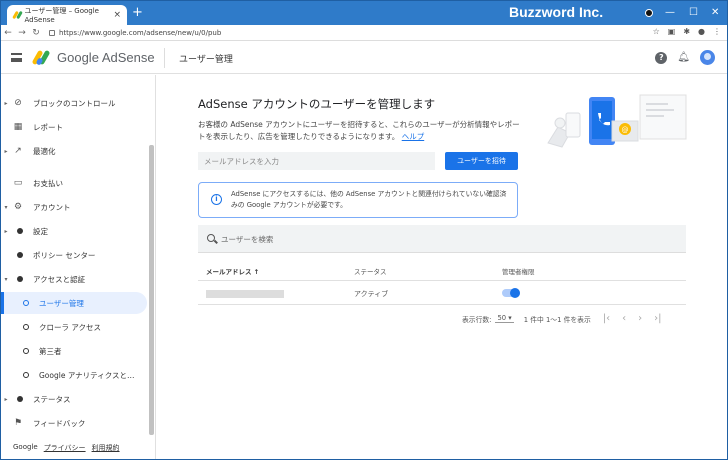  What do you see at coordinates (18, 207) in the screenshot?
I see `gear-icon: ⚙` at bounding box center [18, 207].